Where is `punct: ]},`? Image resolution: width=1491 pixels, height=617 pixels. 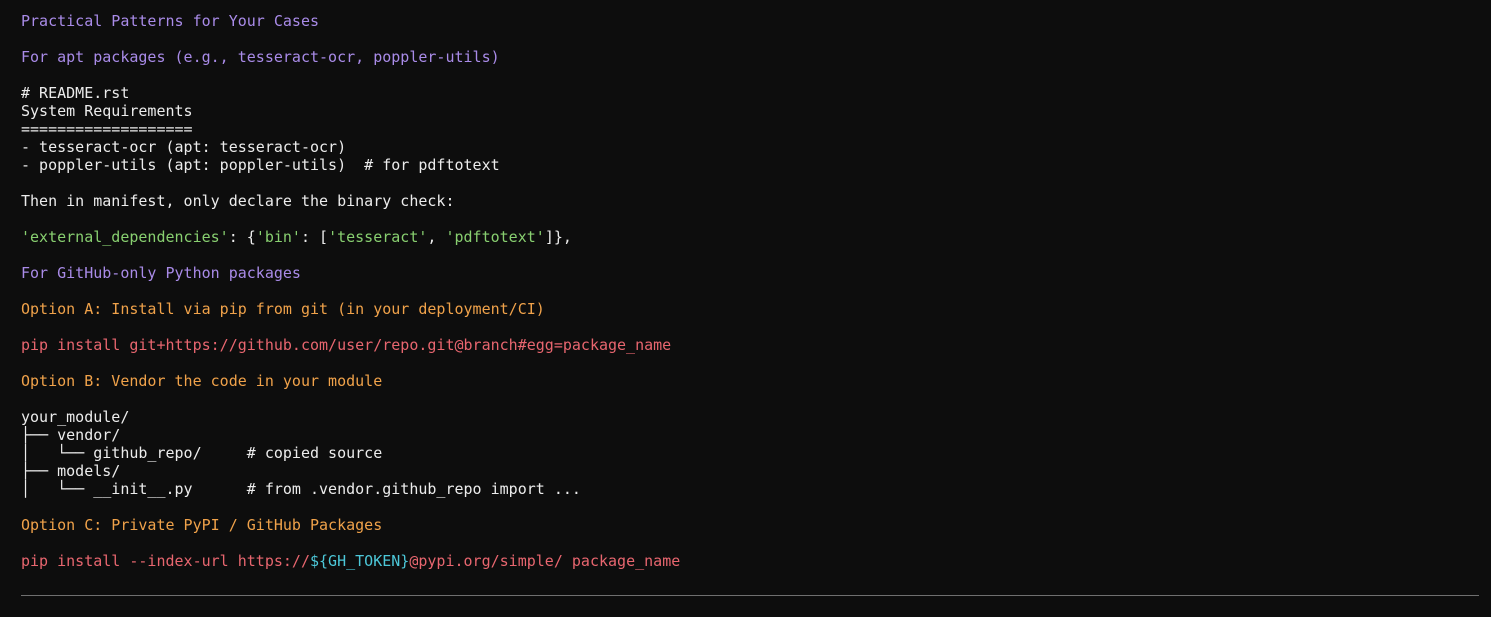 punct: ]}, is located at coordinates (558, 237).